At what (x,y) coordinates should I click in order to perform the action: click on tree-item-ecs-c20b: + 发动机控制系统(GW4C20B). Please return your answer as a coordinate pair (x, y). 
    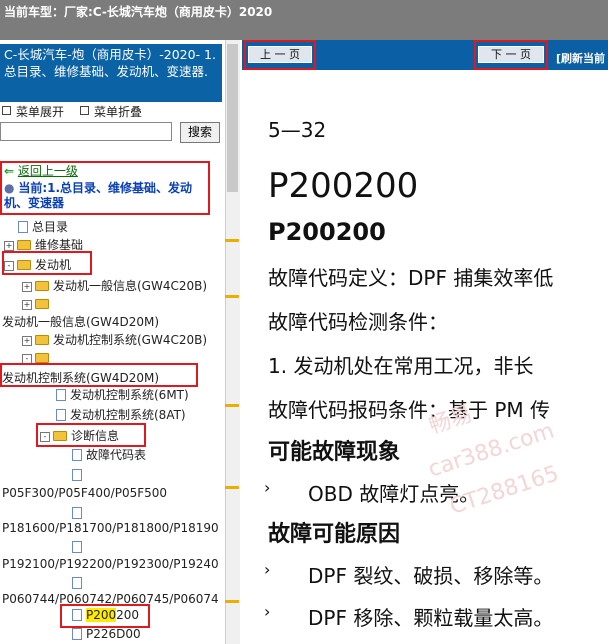
    Looking at the image, I should click on (114, 340).